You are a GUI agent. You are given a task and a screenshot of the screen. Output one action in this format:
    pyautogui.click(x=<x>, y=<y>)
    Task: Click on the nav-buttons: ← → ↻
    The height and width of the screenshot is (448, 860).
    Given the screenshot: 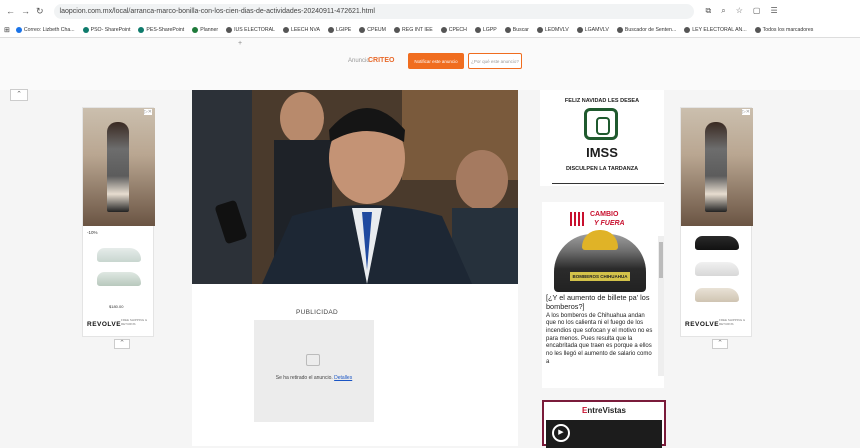 What is the action you would take?
    pyautogui.click(x=22, y=11)
    